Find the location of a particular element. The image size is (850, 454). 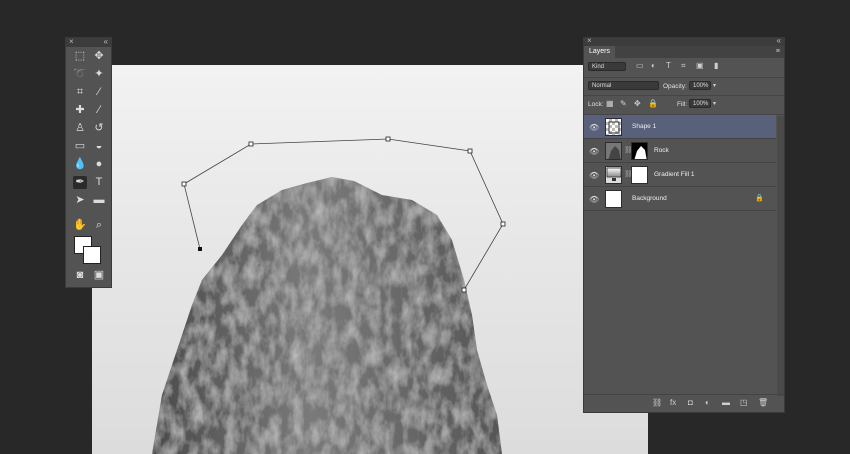

trash-icon: 🗑 is located at coordinates (763, 402).